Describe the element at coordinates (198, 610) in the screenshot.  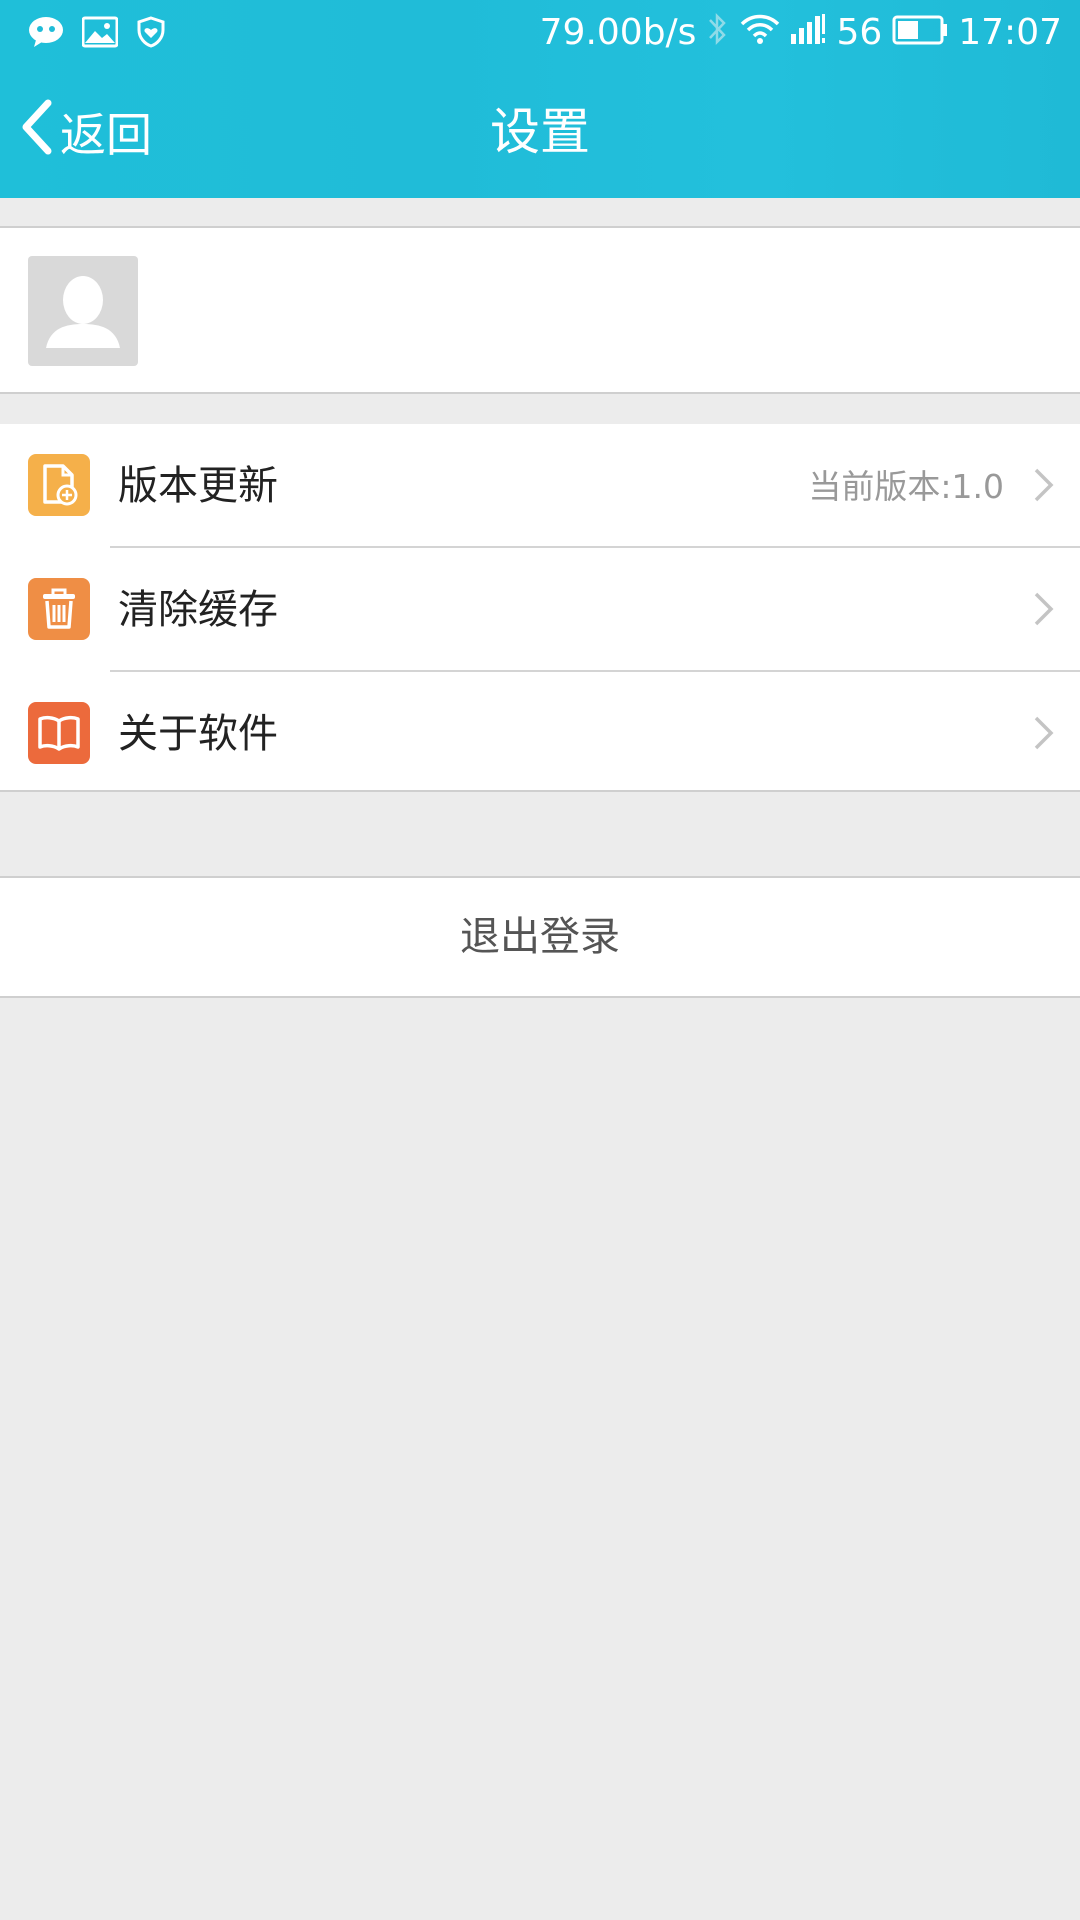
I see `row-label: 清除缓存` at that location.